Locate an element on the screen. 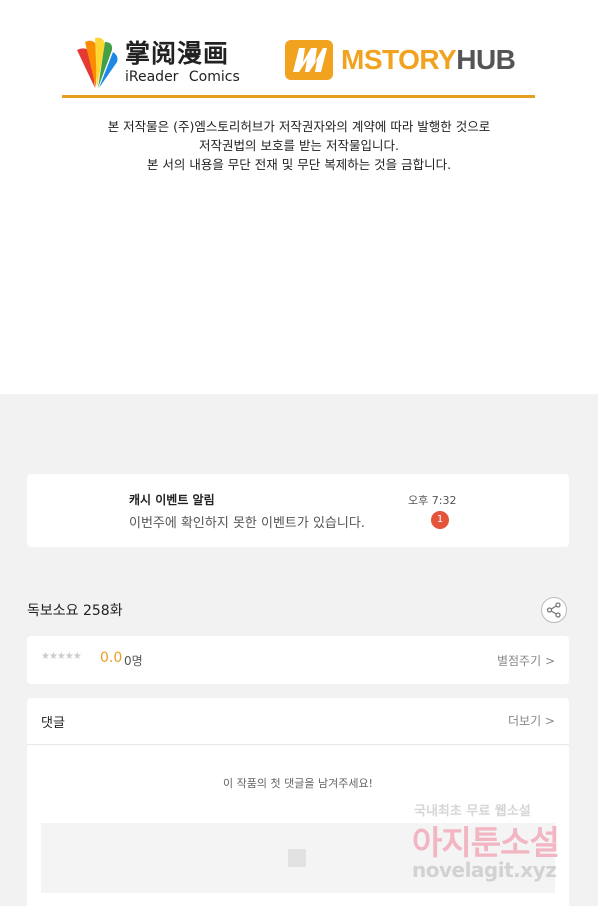 The width and height of the screenshot is (598, 906). image-placeholder-icon is located at coordinates (297, 858).